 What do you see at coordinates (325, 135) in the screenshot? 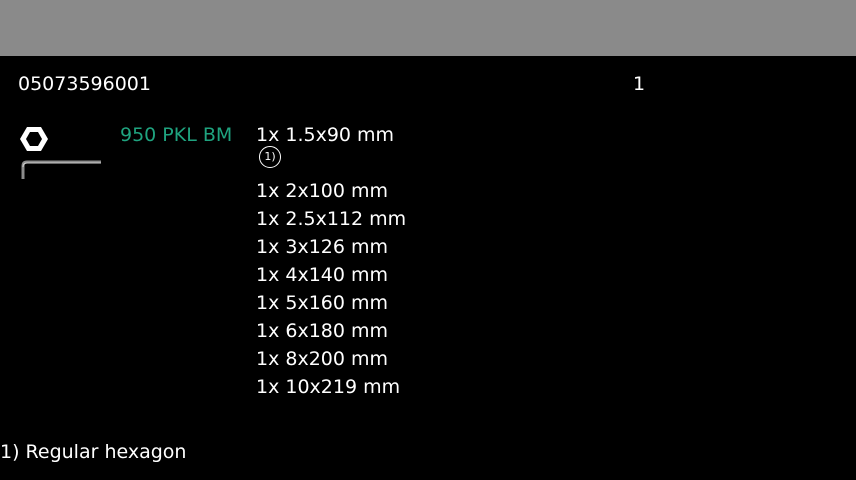
I see `item-label: 1x 1.5x90 mm` at bounding box center [325, 135].